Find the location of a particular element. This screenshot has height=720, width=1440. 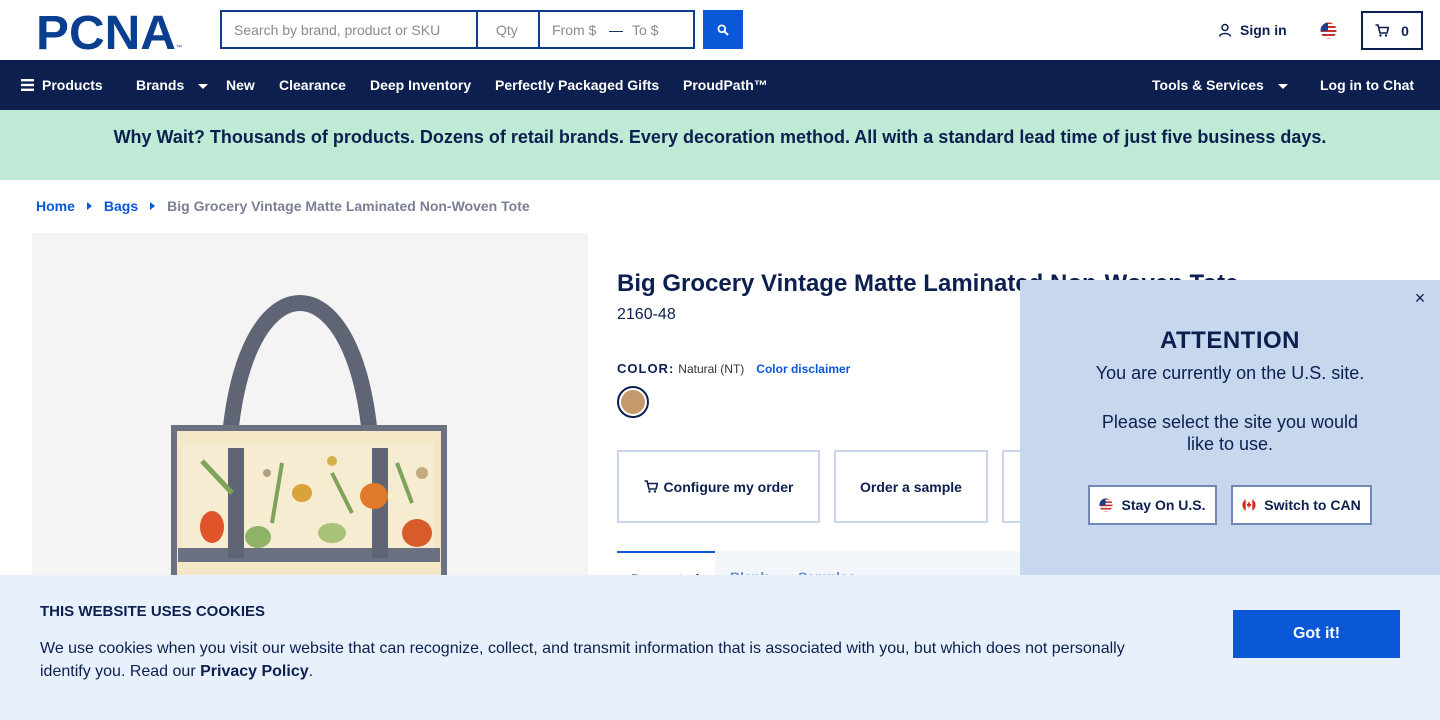

product-sku: 2160-48 is located at coordinates (646, 314).